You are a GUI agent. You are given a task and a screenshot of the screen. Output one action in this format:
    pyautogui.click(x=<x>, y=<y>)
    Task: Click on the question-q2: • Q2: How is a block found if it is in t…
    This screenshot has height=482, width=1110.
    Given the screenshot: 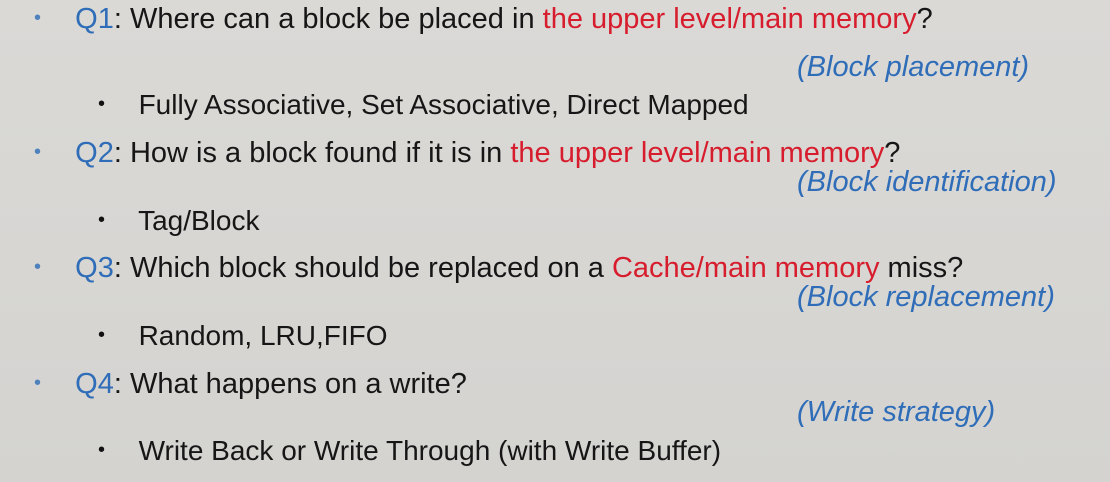 What is the action you would take?
    pyautogui.click(x=467, y=153)
    